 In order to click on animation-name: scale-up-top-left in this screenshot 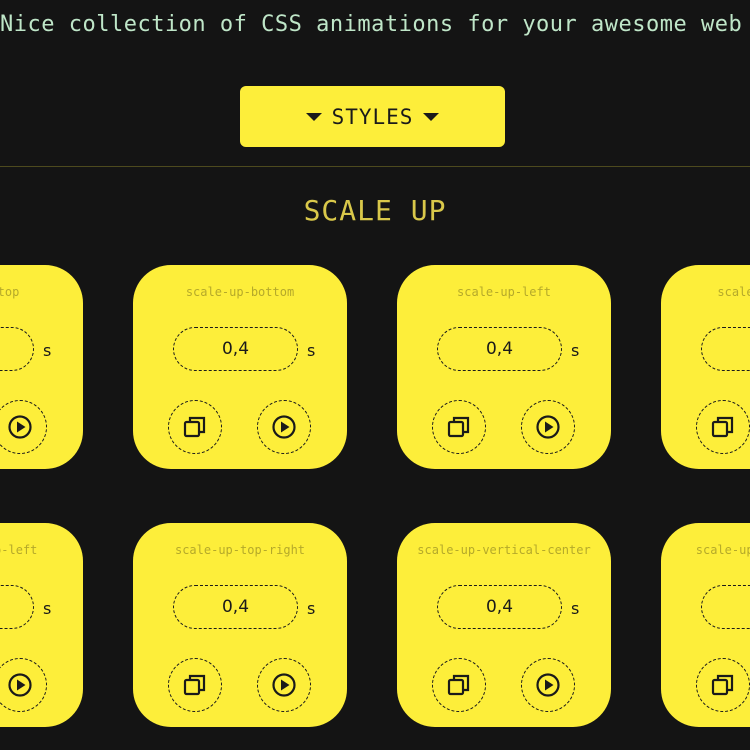, I will do `click(19, 550)`.